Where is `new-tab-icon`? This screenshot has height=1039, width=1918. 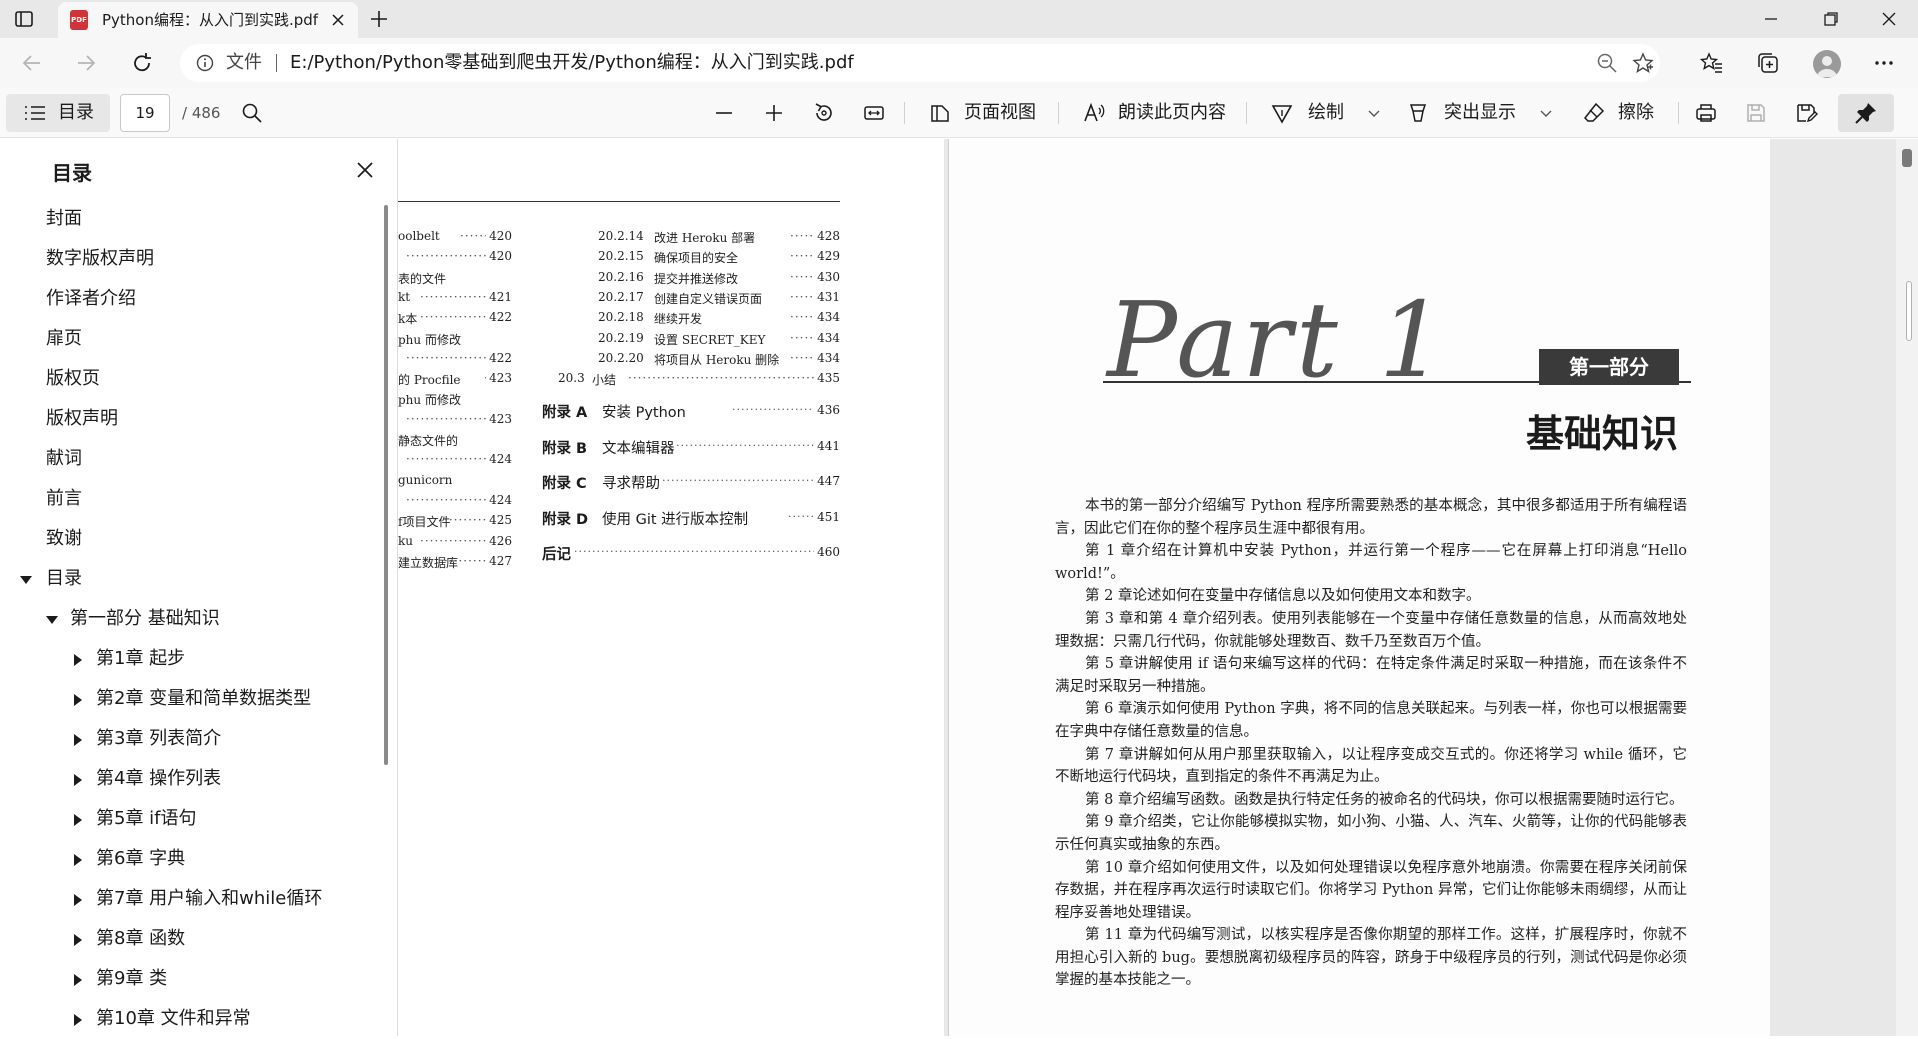 new-tab-icon is located at coordinates (379, 19).